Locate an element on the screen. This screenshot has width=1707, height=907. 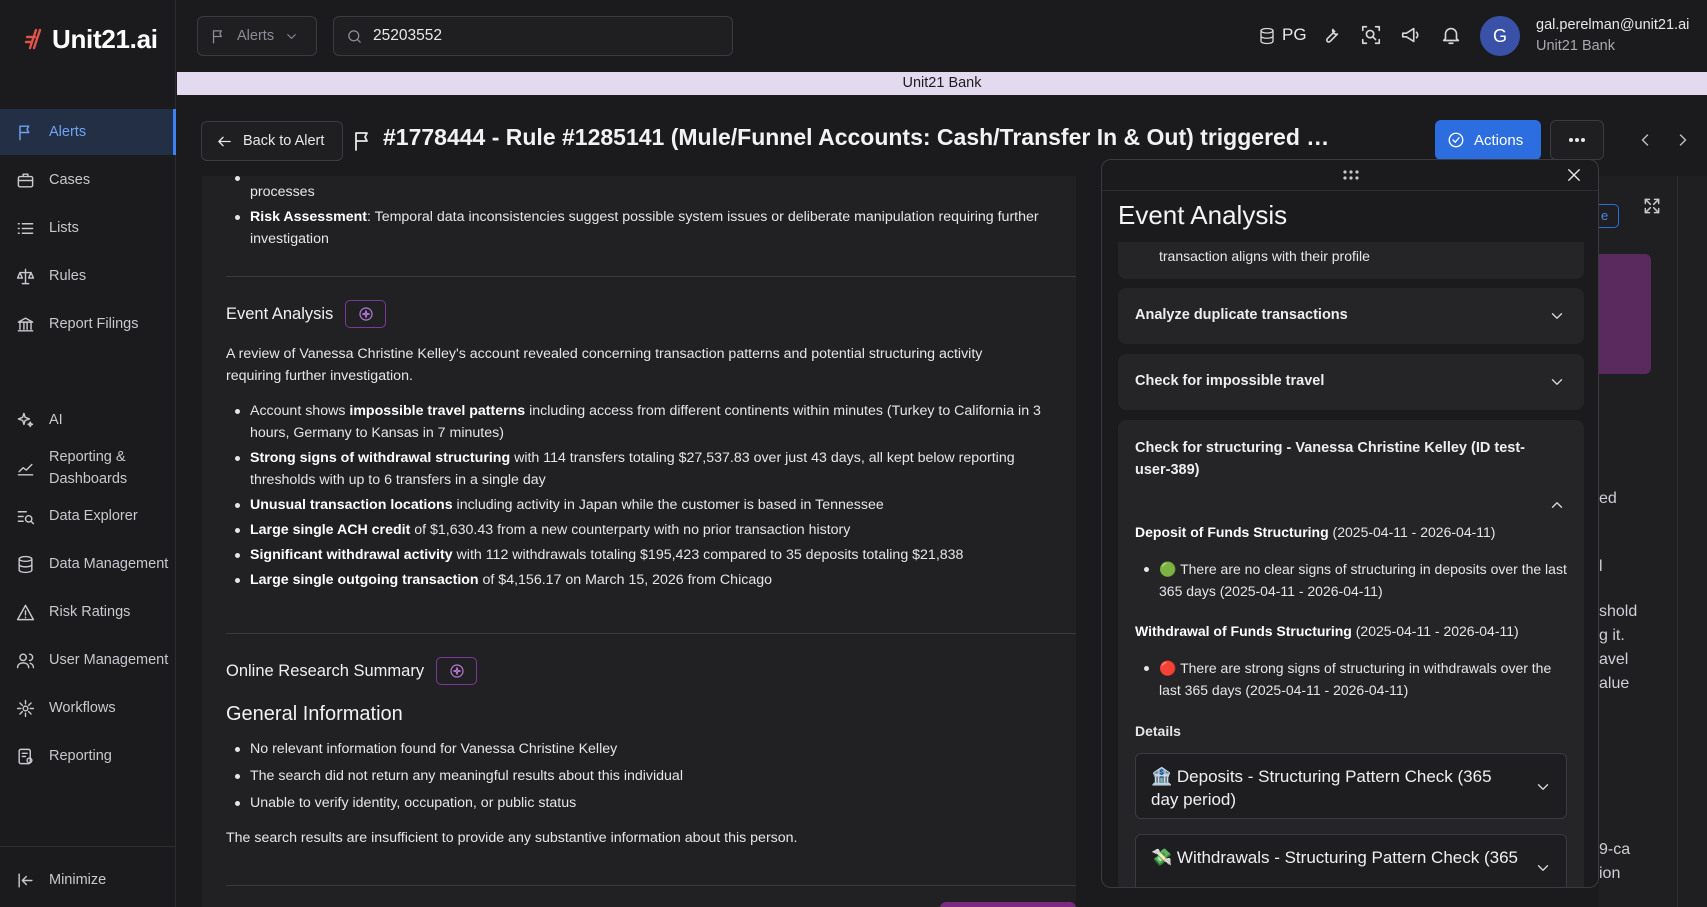
sidebar-item-lists: Lists is located at coordinates (88, 228).